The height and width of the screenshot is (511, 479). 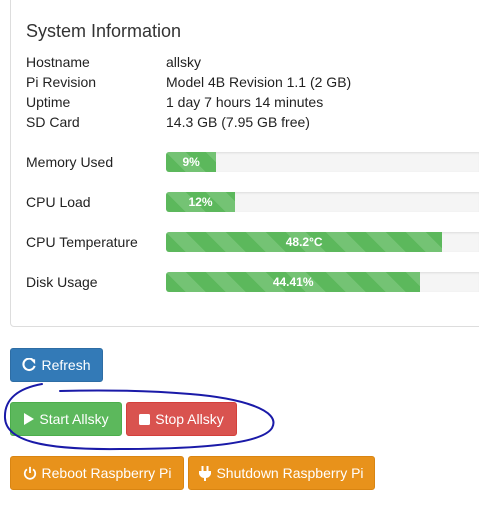 I want to click on play-icon, so click(x=29, y=419).